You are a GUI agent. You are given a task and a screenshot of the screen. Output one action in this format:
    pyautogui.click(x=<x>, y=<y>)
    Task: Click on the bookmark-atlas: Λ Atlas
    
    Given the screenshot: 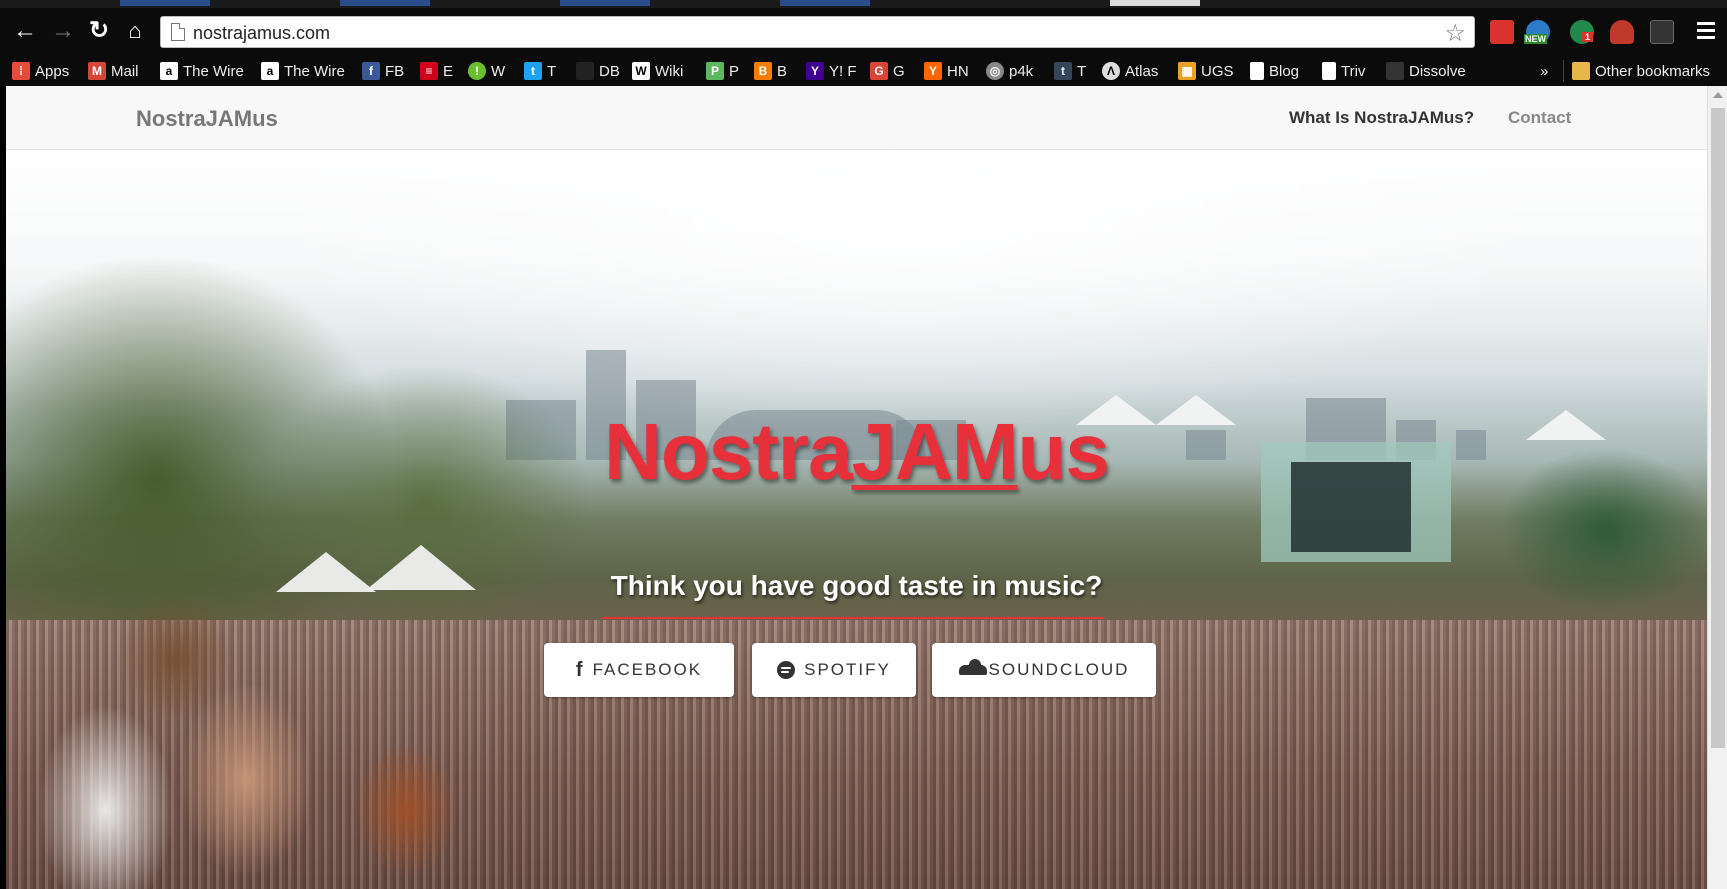 What is the action you would take?
    pyautogui.click(x=1130, y=71)
    